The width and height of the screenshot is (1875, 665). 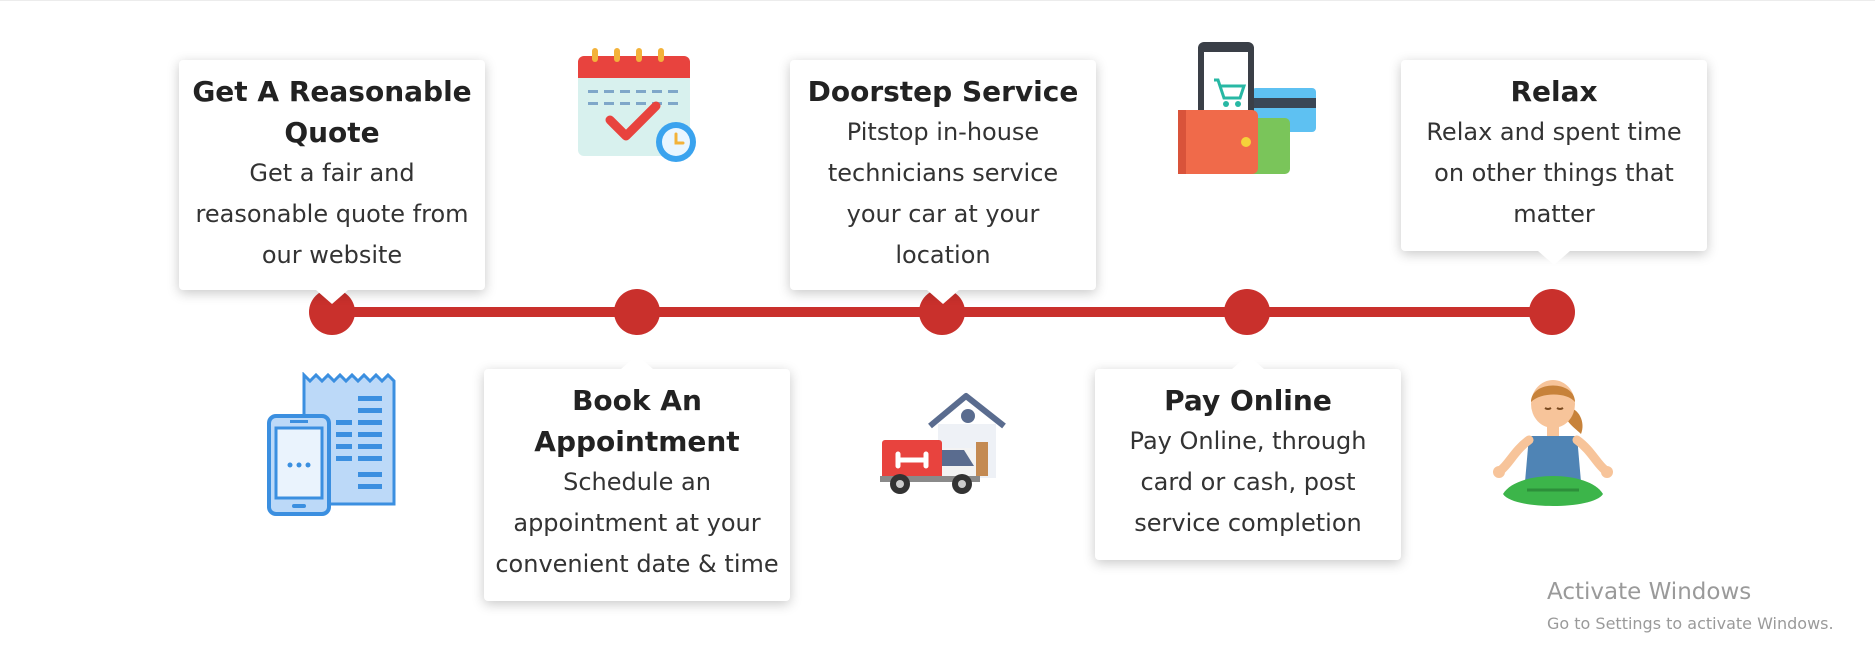 What do you see at coordinates (1649, 592) in the screenshot?
I see `watermark-title: Activate Windows` at bounding box center [1649, 592].